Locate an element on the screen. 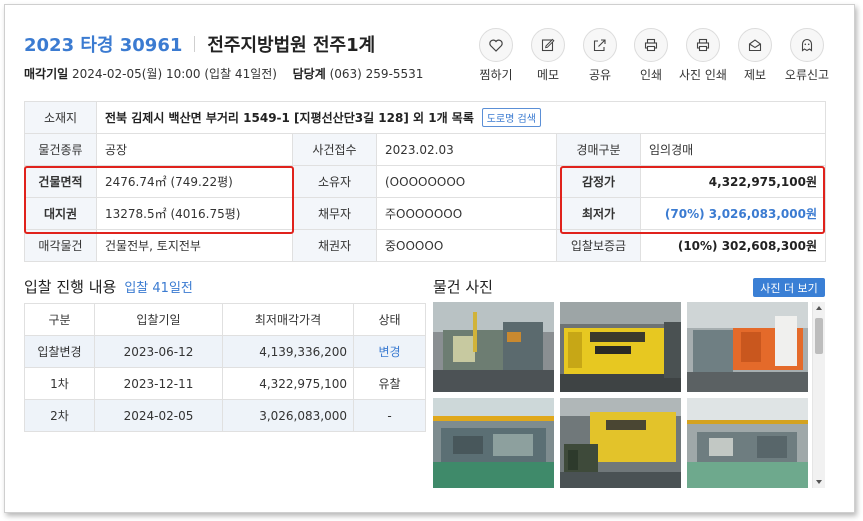 This screenshot has width=863, height=521. title-divider is located at coordinates (195, 44).